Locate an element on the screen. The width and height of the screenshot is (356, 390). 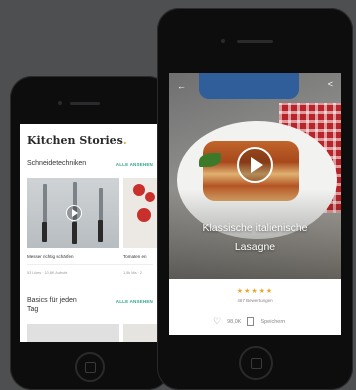
heart-icon: ♡ is located at coordinates (217, 321).